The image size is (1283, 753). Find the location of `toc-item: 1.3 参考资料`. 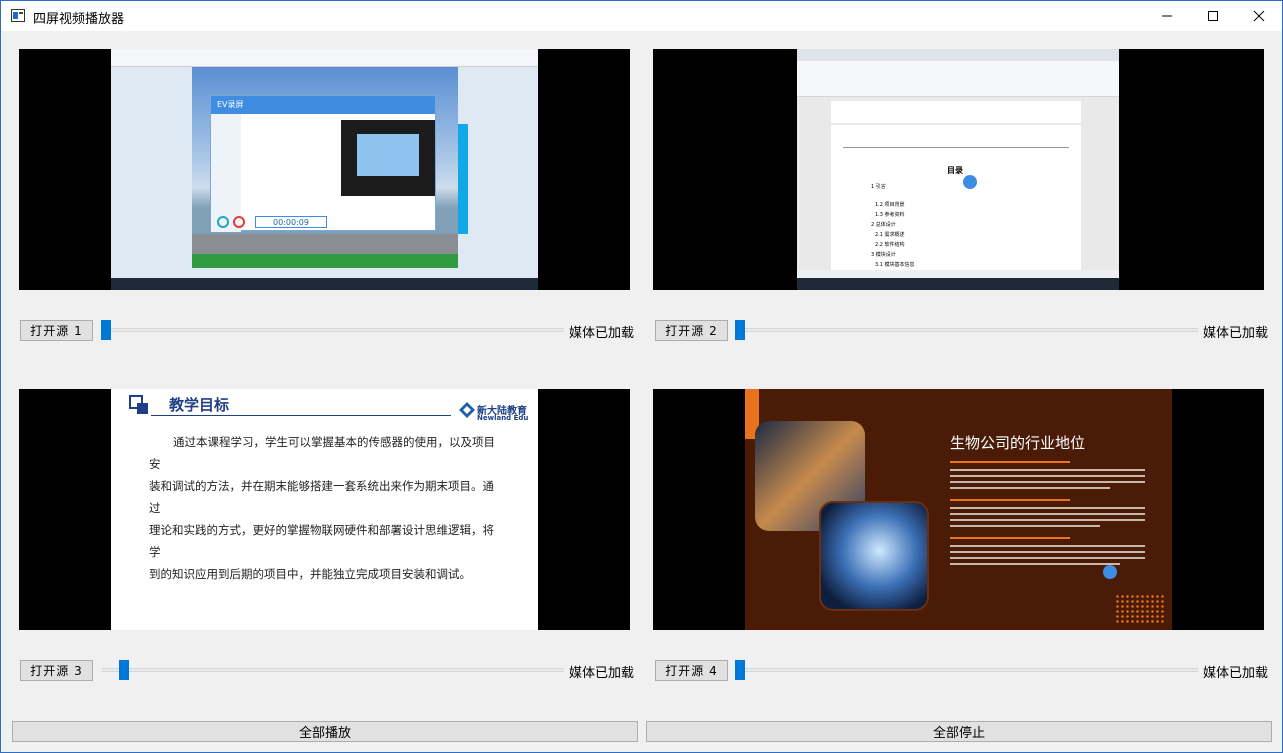

toc-item: 1.3 参考资料 is located at coordinates (890, 215).